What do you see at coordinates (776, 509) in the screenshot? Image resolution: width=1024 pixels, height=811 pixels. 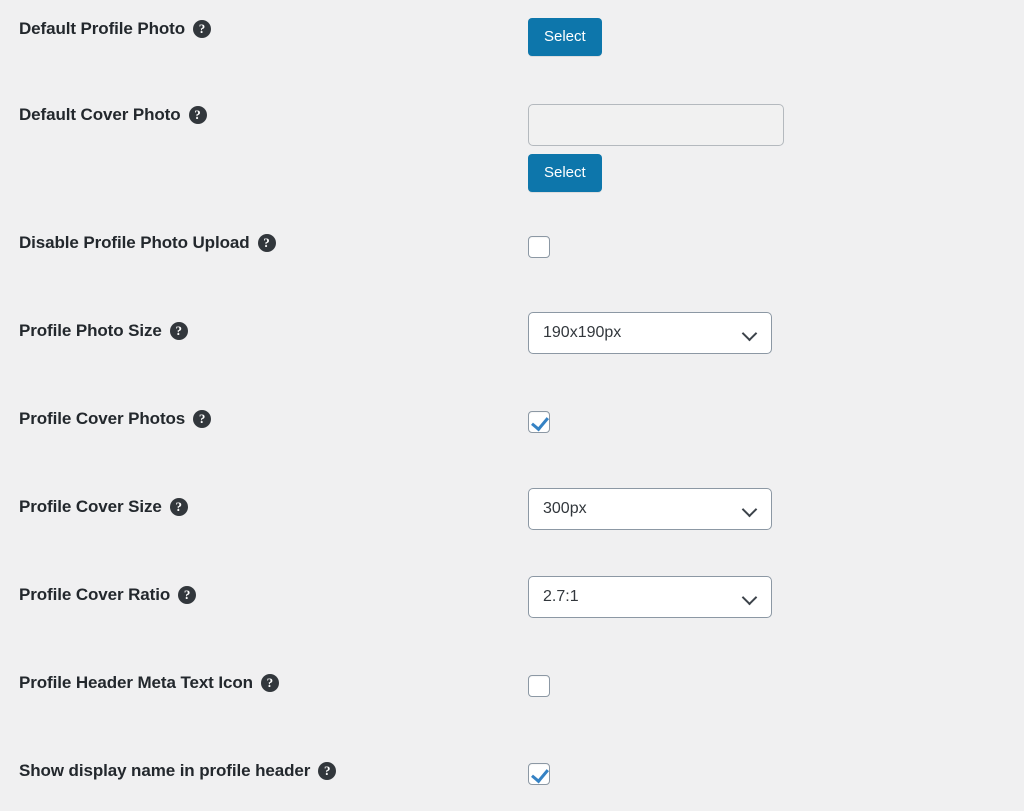 I see `row-control-profile-cover-size: 300px` at bounding box center [776, 509].